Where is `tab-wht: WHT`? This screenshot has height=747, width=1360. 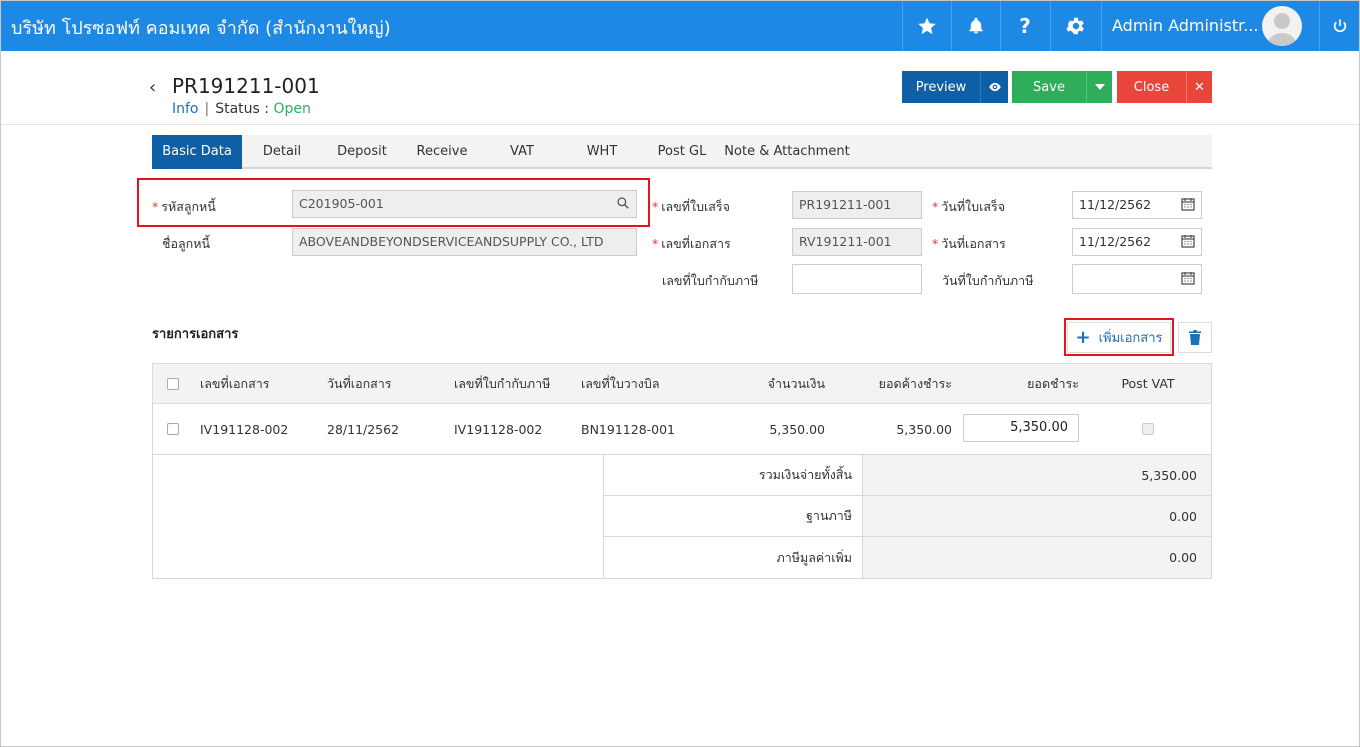 tab-wht: WHT is located at coordinates (602, 152).